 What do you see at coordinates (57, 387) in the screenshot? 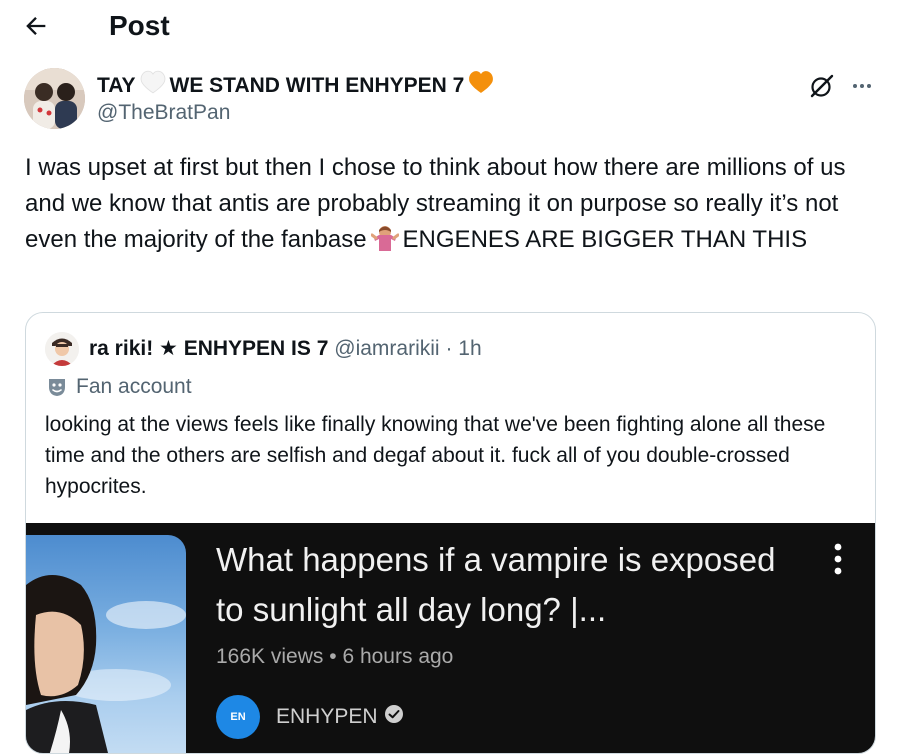
I see `mask-icon` at bounding box center [57, 387].